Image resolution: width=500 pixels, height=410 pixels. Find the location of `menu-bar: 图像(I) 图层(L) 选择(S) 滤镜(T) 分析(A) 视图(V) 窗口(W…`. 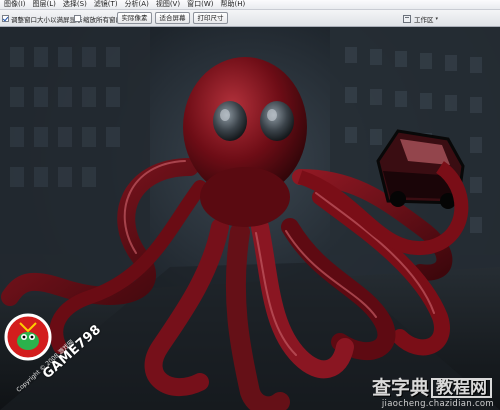

menu-bar: 图像(I) 图层(L) 选择(S) 滤镜(T) 分析(A) 视图(V) 窗口(W… is located at coordinates (250, 5).